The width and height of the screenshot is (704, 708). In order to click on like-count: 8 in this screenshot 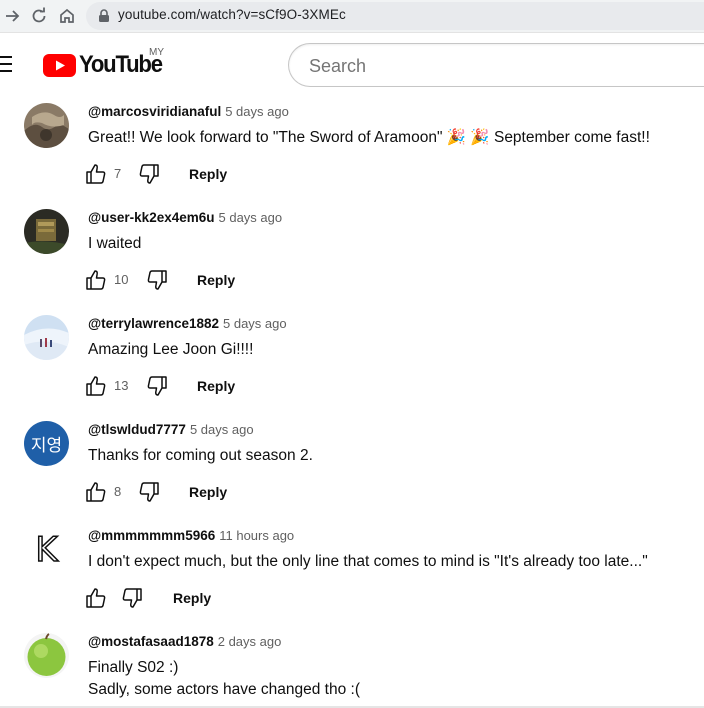, I will do `click(118, 491)`.